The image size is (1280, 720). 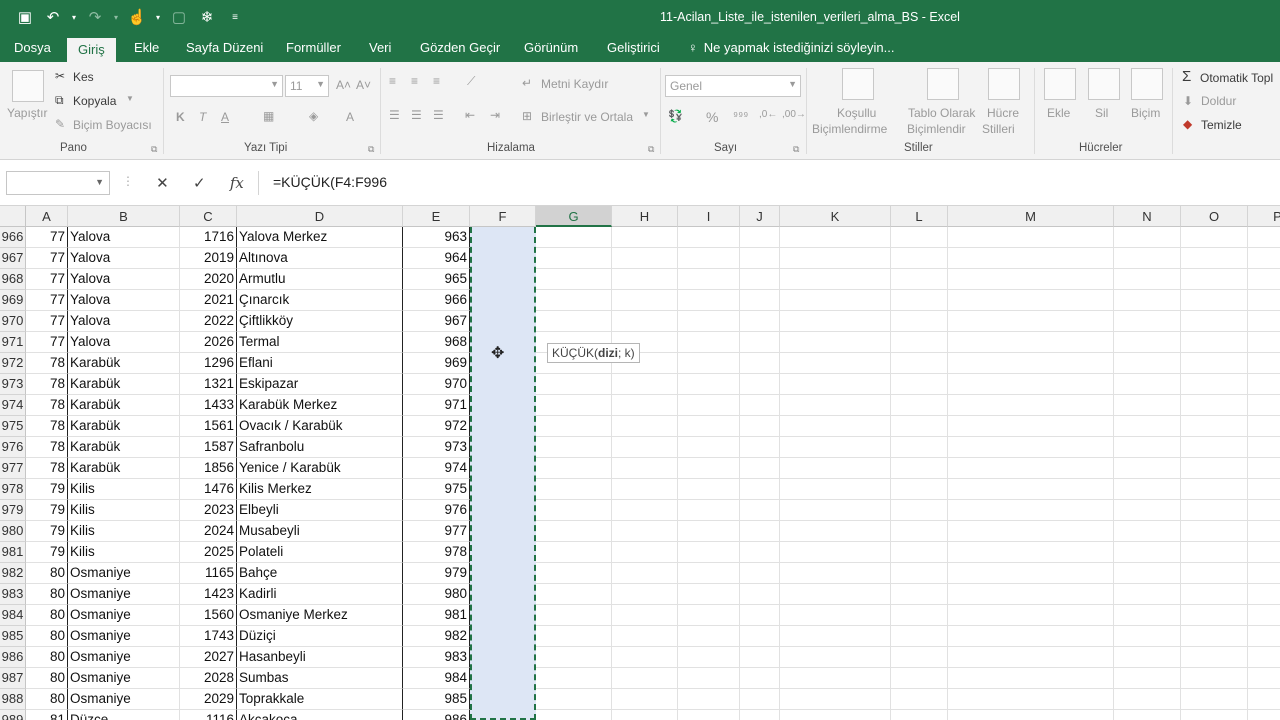 I want to click on cell-a: 79, so click(x=47, y=531).